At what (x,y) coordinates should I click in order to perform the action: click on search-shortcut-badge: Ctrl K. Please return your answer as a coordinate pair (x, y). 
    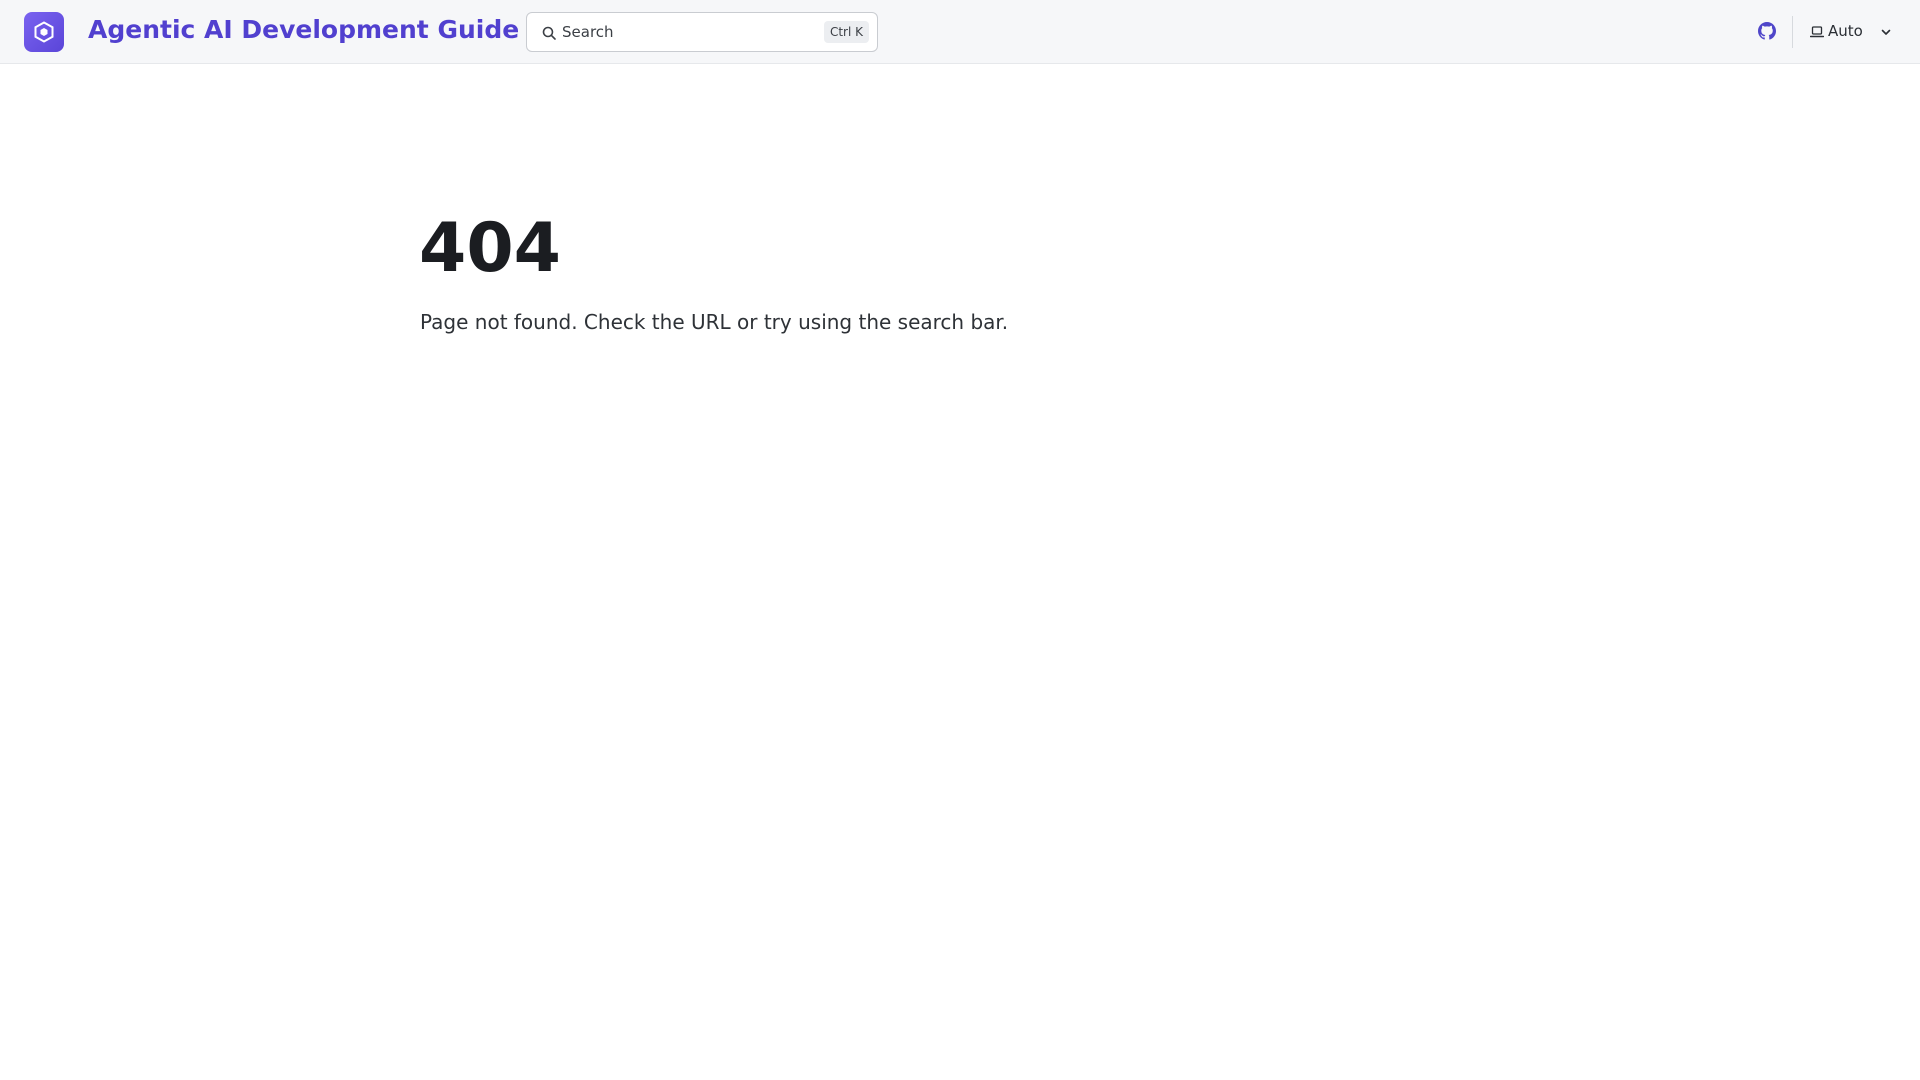
    Looking at the image, I should click on (846, 32).